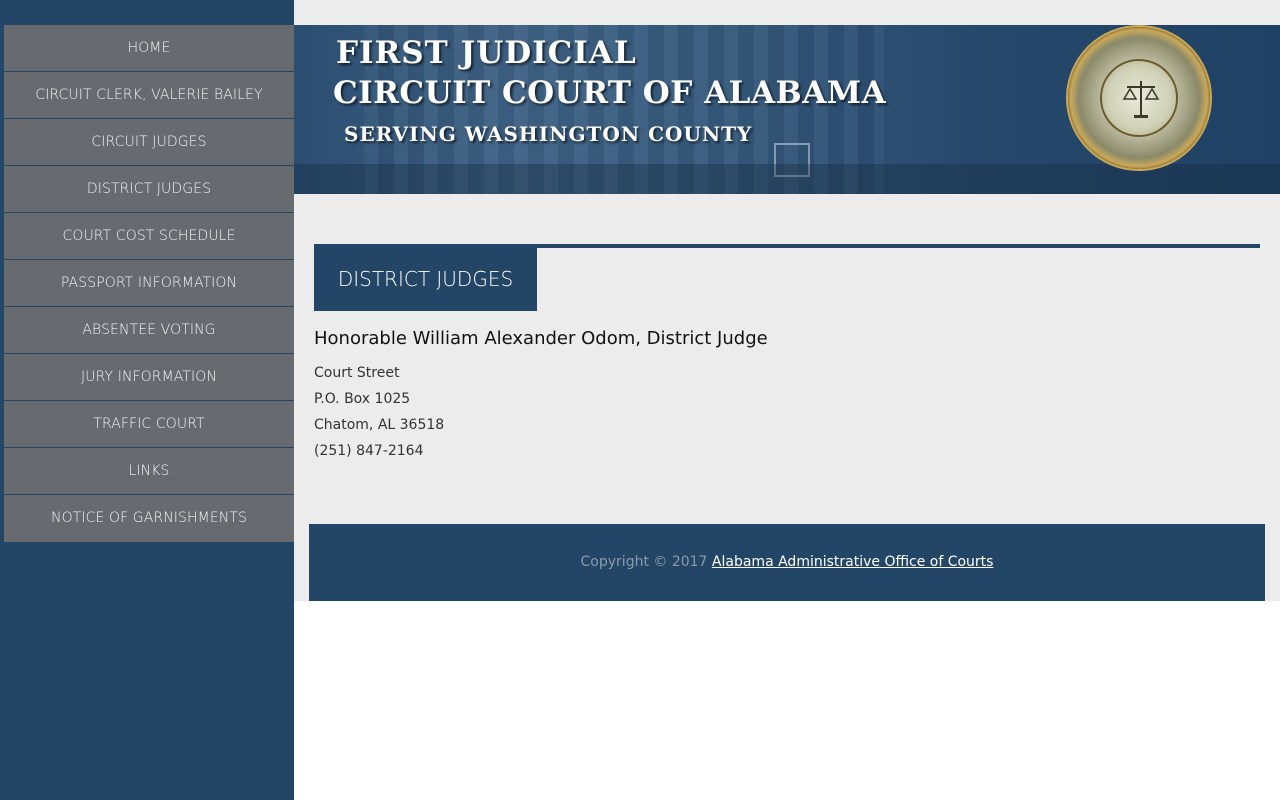 Image resolution: width=1280 pixels, height=800 pixels. I want to click on judge-address-line: Chatom, AL 36518, so click(379, 425).